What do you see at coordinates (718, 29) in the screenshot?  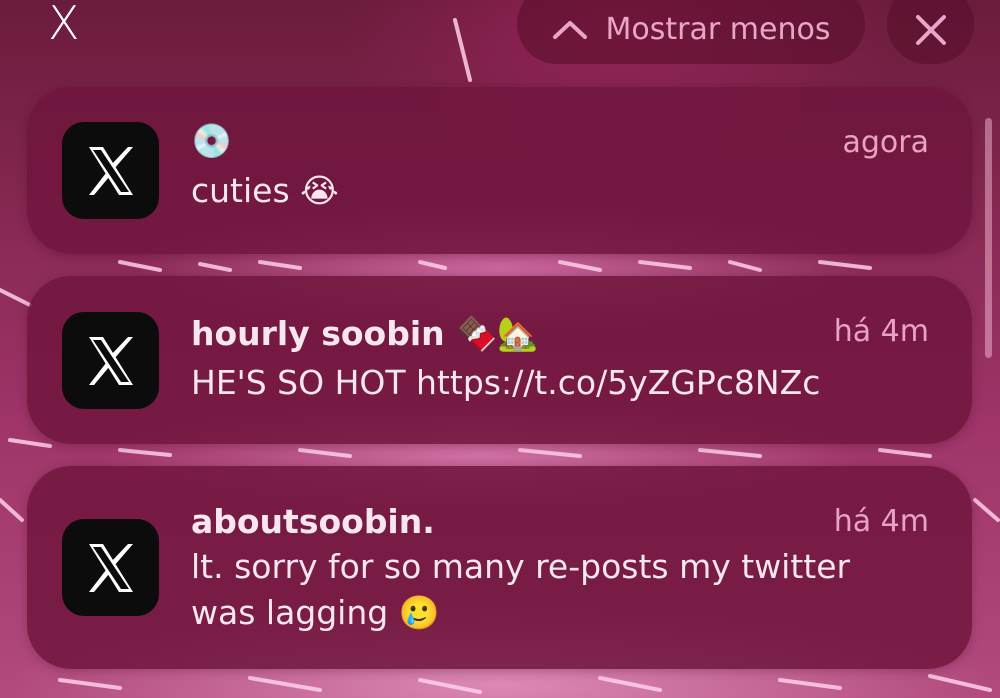 I see `show-less-label: Mostrar menos` at bounding box center [718, 29].